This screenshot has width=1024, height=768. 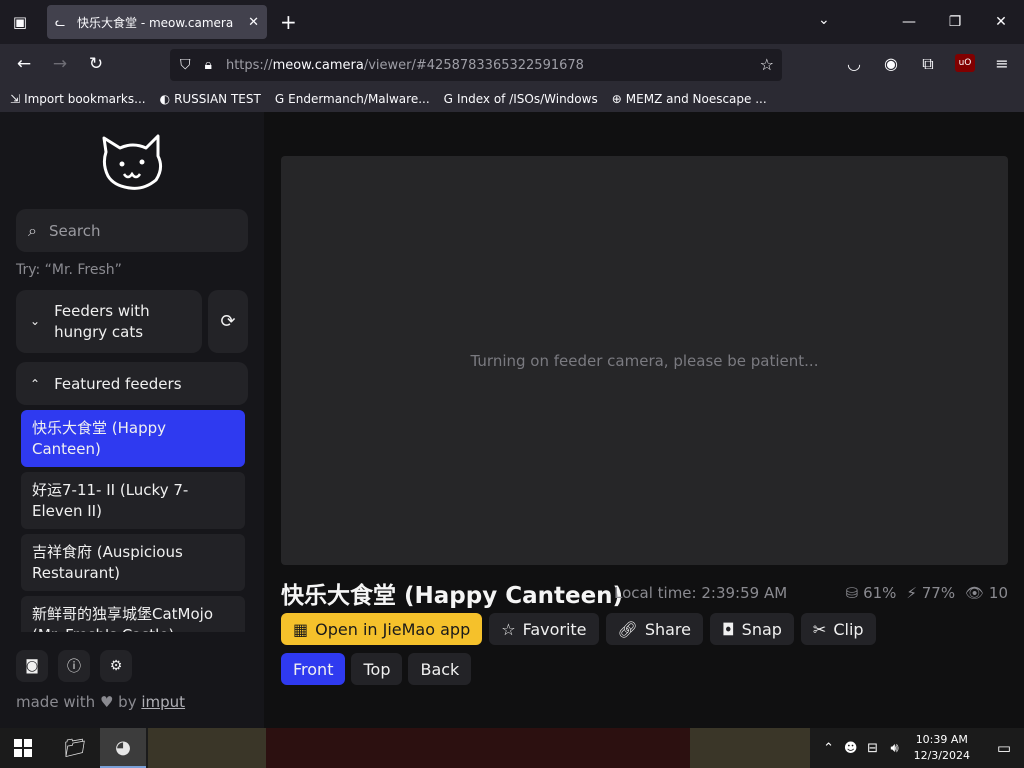 I want to click on bookmark-star-icon: ☆, so click(x=767, y=64).